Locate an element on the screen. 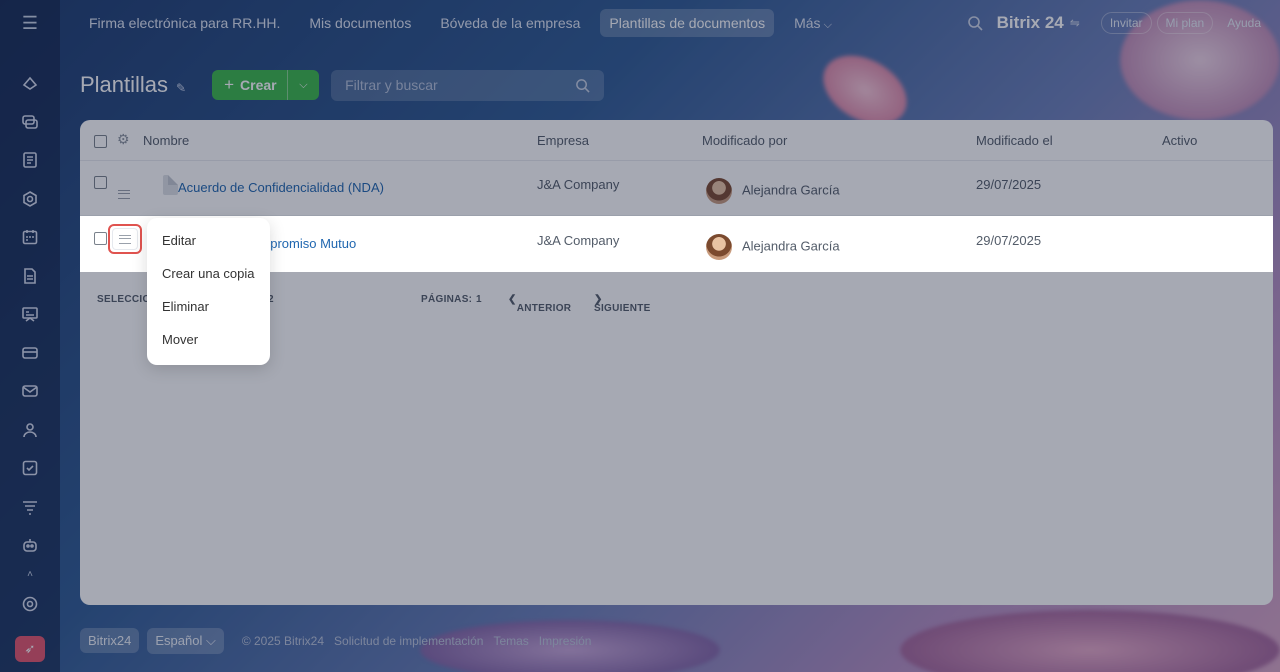 Image resolution: width=1280 pixels, height=672 pixels. page-title: Plantillas is located at coordinates (124, 84).